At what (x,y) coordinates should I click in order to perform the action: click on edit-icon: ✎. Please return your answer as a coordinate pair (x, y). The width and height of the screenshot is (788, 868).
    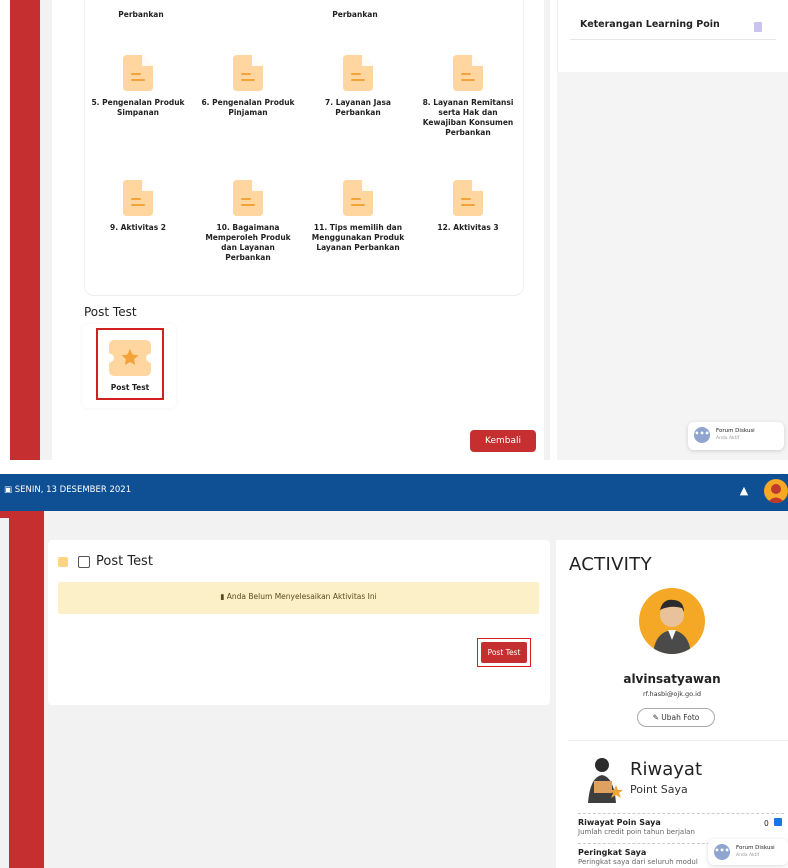
    Looking at the image, I should click on (657, 717).